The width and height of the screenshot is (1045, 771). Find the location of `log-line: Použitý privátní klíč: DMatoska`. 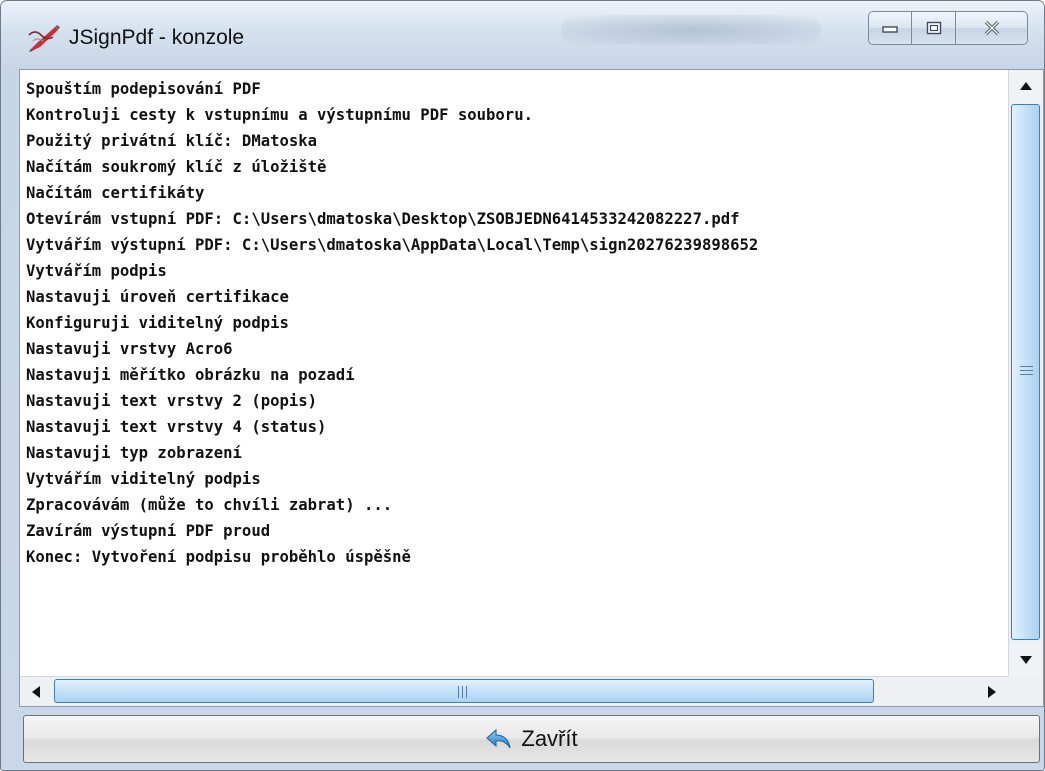

log-line: Použitý privátní klíč: DMatoska is located at coordinates (172, 141).